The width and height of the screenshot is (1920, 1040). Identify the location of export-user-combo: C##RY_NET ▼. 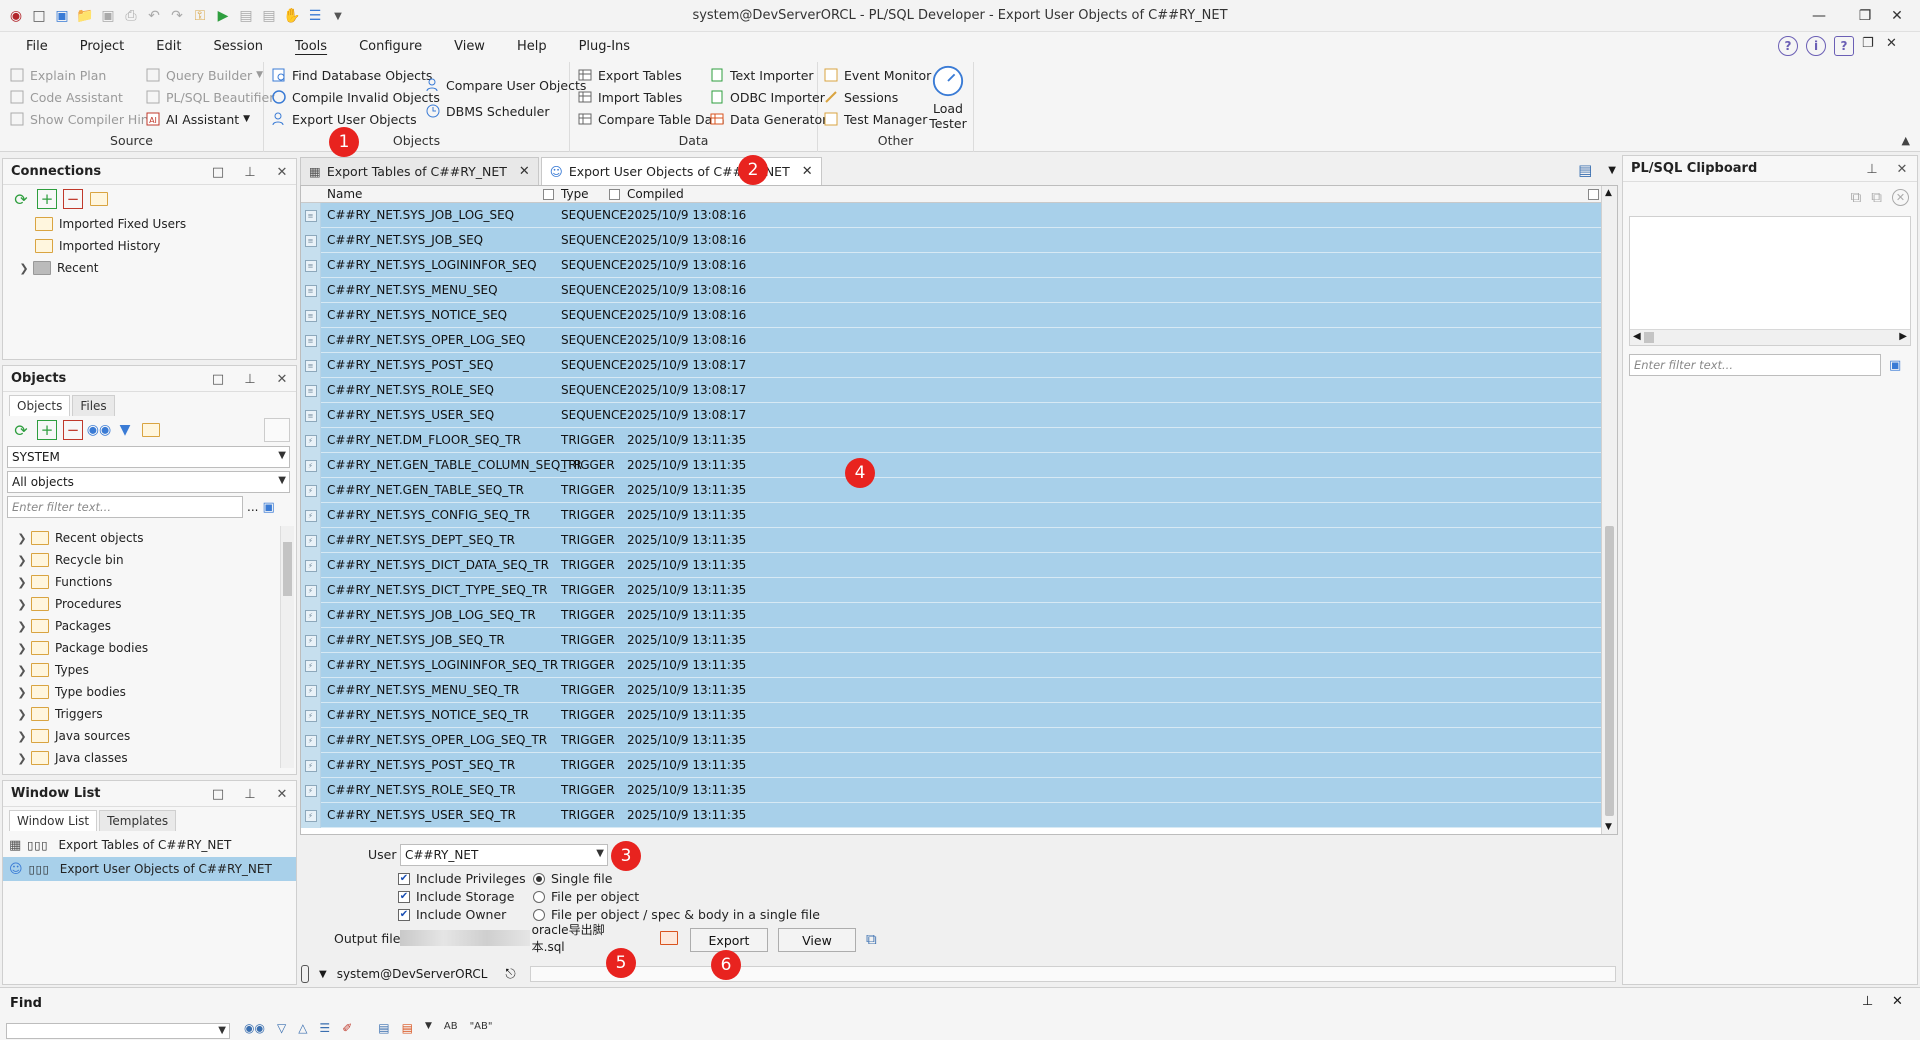
(504, 855).